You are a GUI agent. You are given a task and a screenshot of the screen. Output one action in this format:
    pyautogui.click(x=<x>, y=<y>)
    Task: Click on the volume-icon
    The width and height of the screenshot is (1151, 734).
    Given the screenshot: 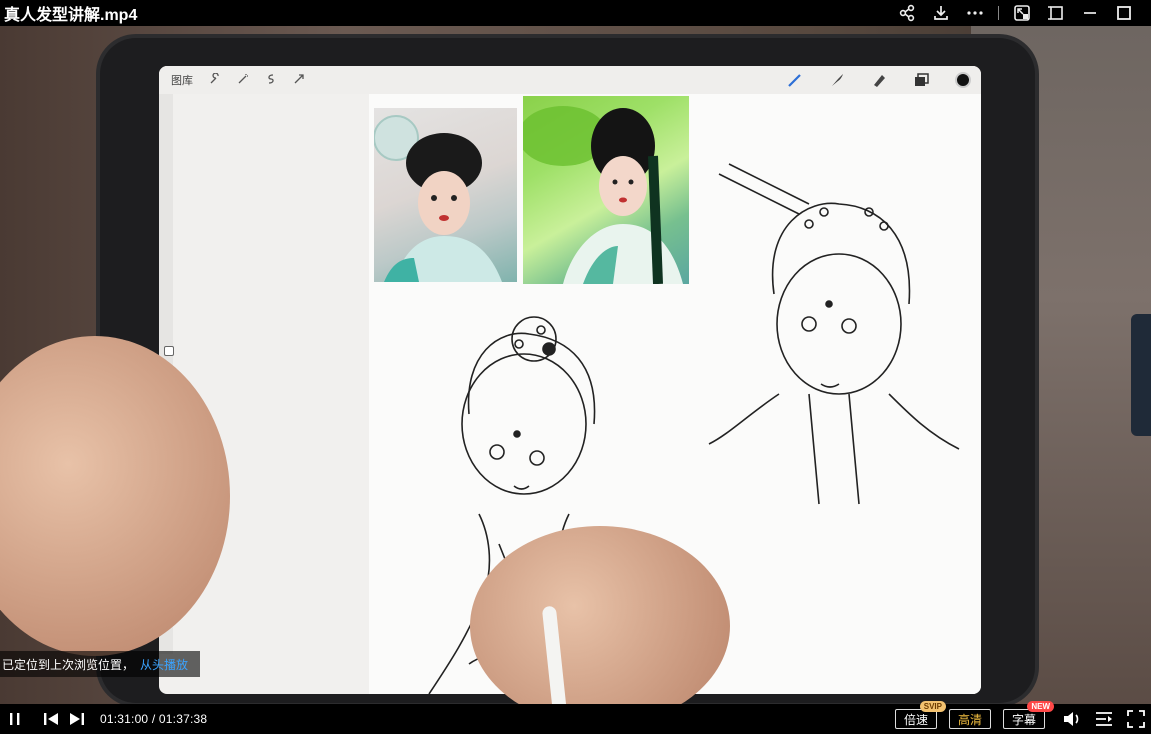 What is the action you would take?
    pyautogui.click(x=1072, y=719)
    